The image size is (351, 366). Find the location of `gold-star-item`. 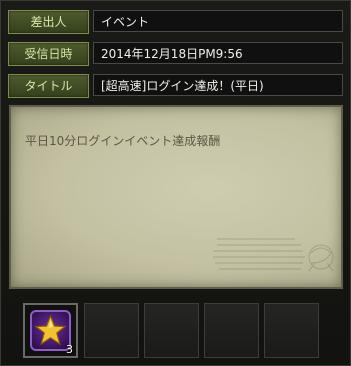

gold-star-item is located at coordinates (50, 330).